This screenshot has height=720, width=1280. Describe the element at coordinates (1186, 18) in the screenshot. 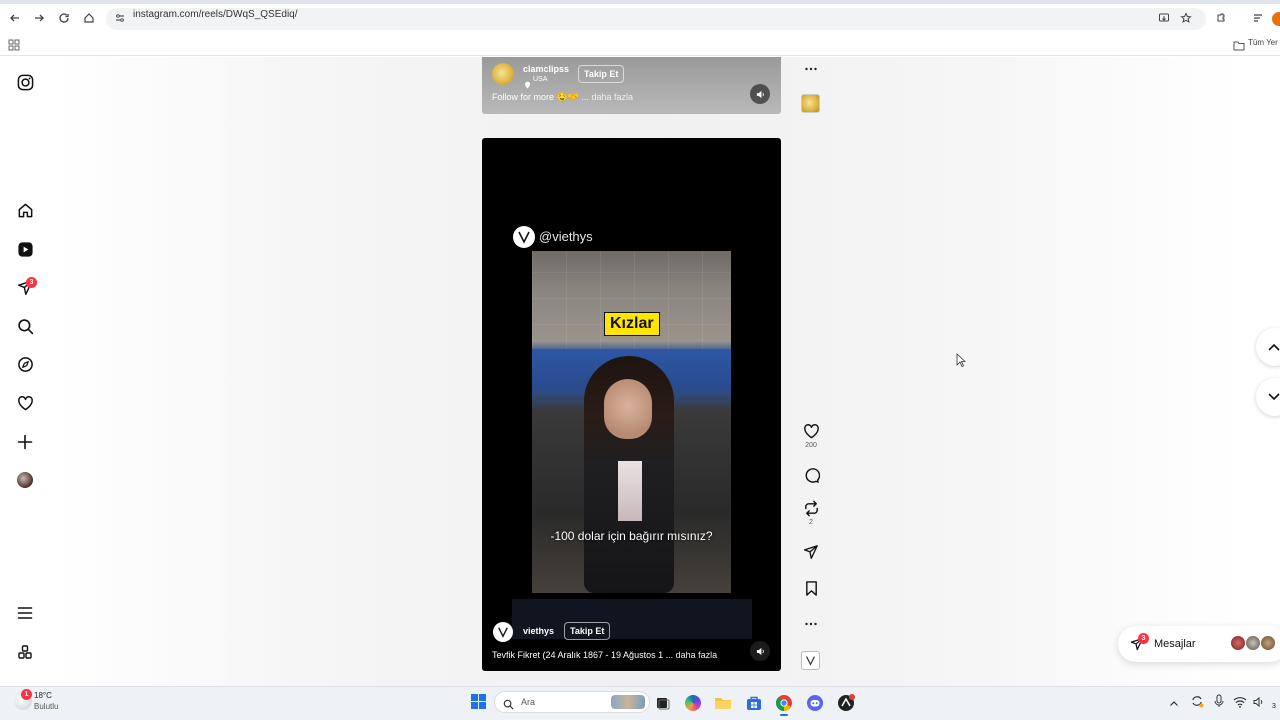

I see `bookmark-star-icon` at that location.